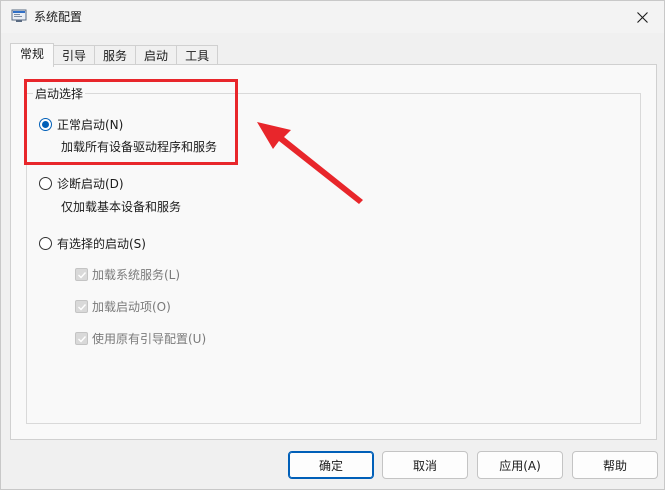  What do you see at coordinates (149, 339) in the screenshot?
I see `use-original-boot-config-label: 使用原有引导配置(U)` at bounding box center [149, 339].